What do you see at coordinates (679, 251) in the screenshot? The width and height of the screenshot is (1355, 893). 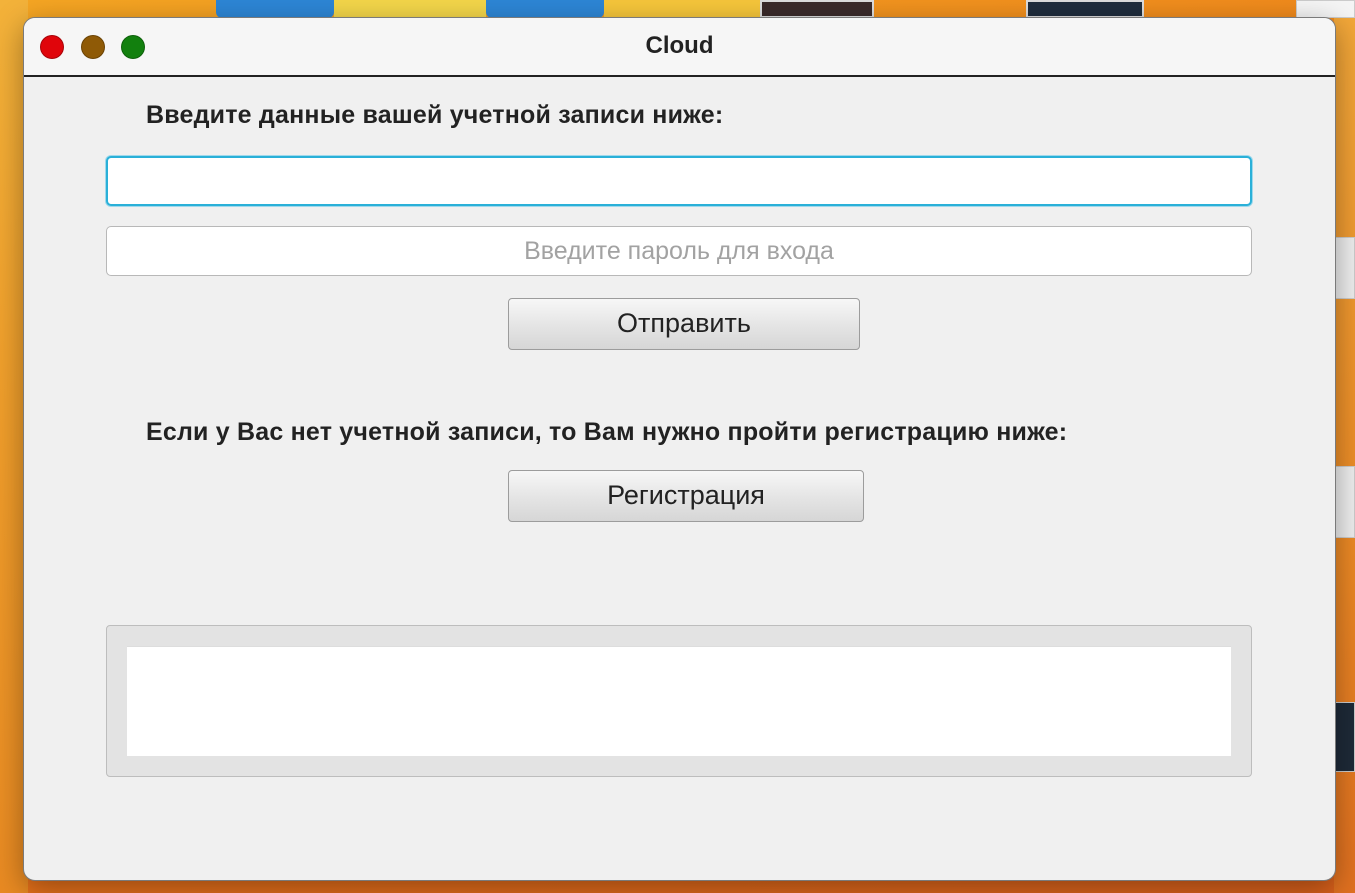 I see `password-input` at bounding box center [679, 251].